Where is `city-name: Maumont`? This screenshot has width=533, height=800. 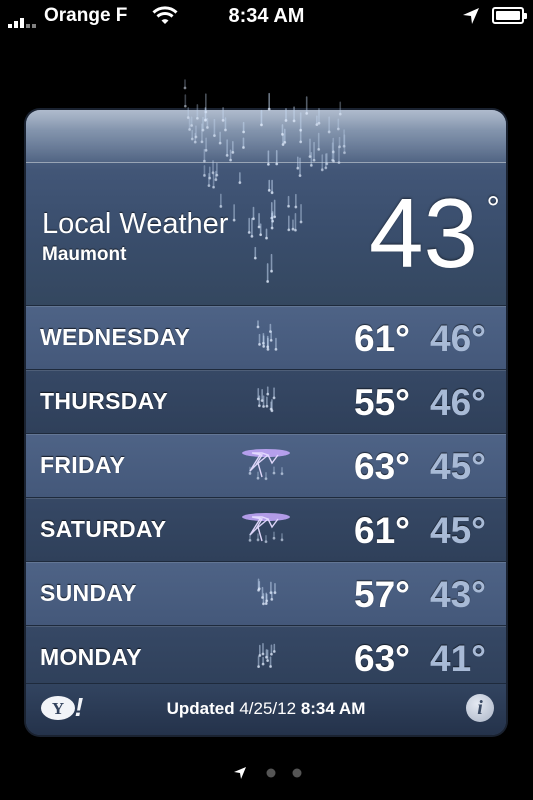
city-name: Maumont is located at coordinates (84, 254).